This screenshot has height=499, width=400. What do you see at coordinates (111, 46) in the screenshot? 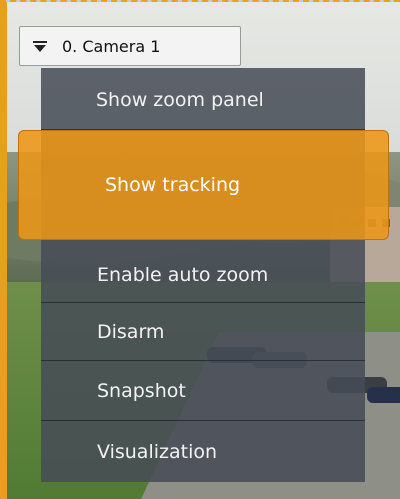
I see `camera-selector-label: 0. Camera 1` at bounding box center [111, 46].